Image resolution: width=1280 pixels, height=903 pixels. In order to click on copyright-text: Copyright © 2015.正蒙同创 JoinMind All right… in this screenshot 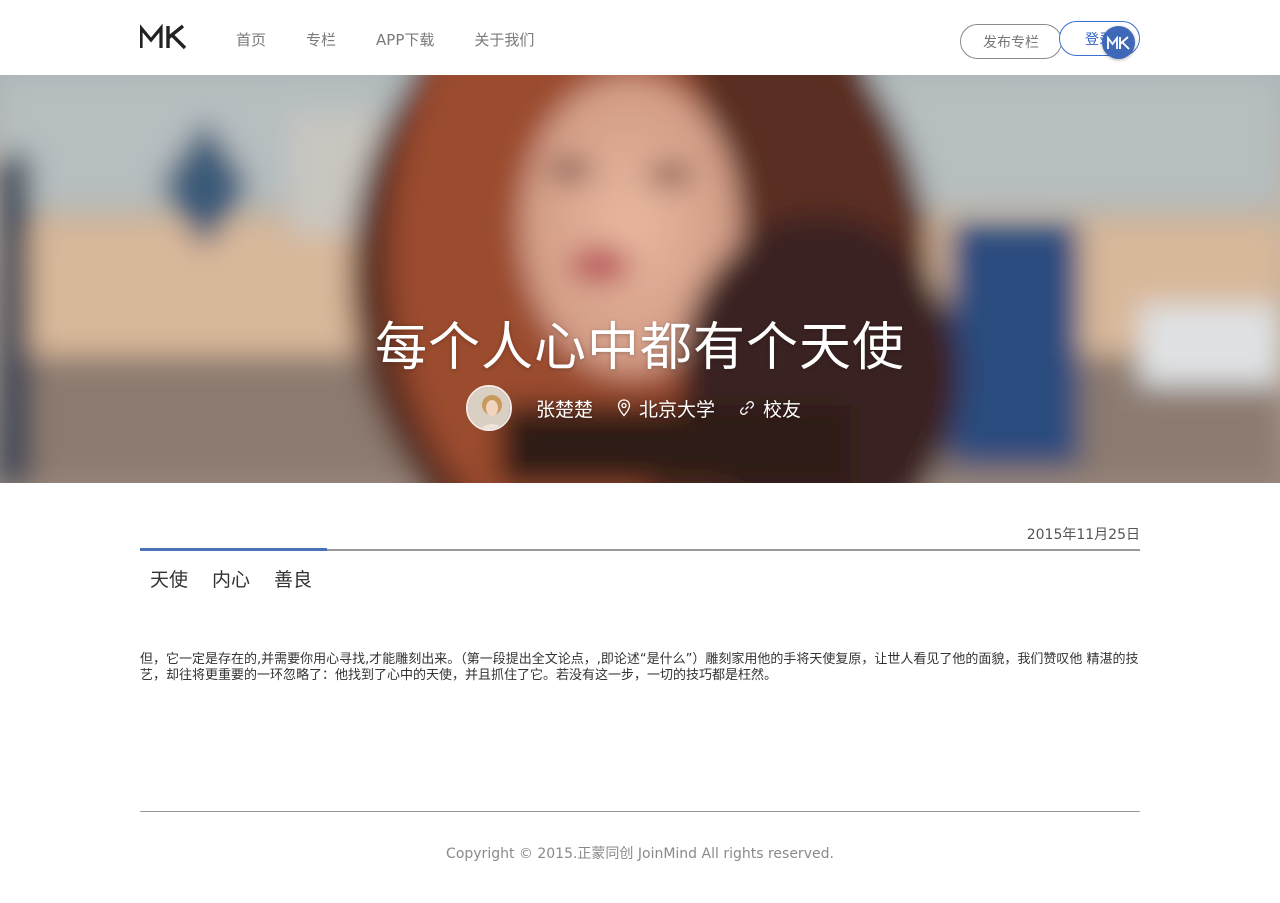, I will do `click(640, 854)`.